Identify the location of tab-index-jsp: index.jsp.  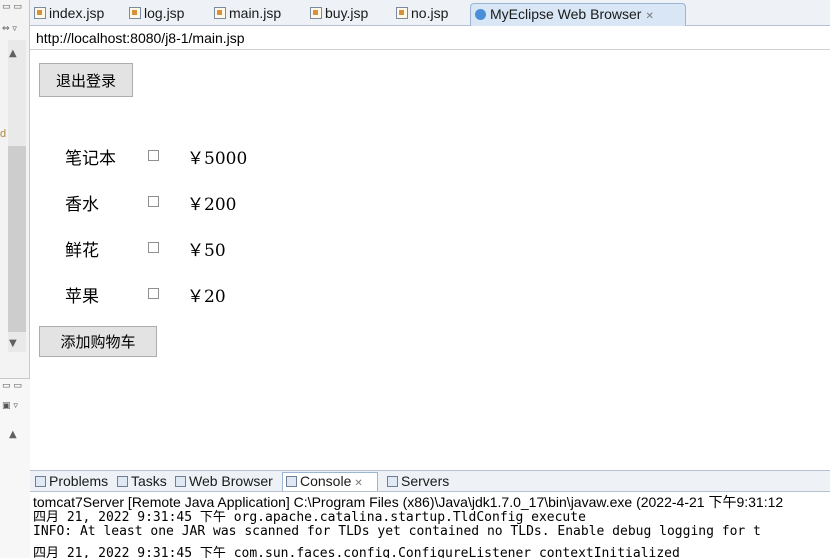
(69, 14).